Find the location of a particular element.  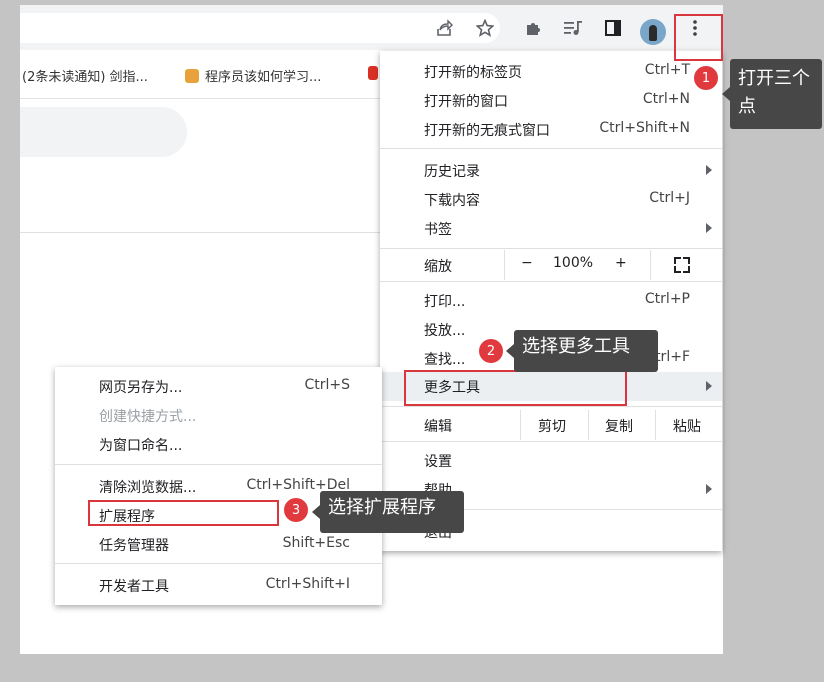

menu-item-label: 书签 is located at coordinates (438, 230).